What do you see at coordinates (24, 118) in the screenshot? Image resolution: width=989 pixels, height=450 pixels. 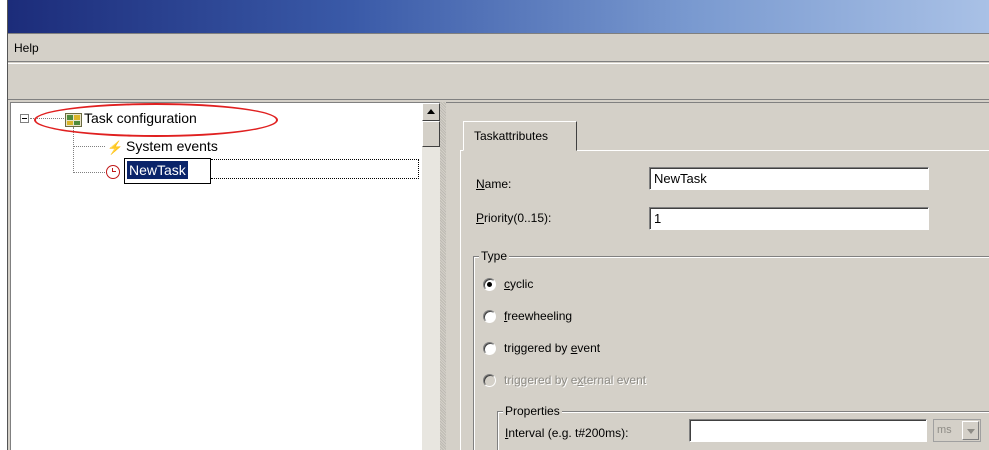 I see `collapse-toggle` at bounding box center [24, 118].